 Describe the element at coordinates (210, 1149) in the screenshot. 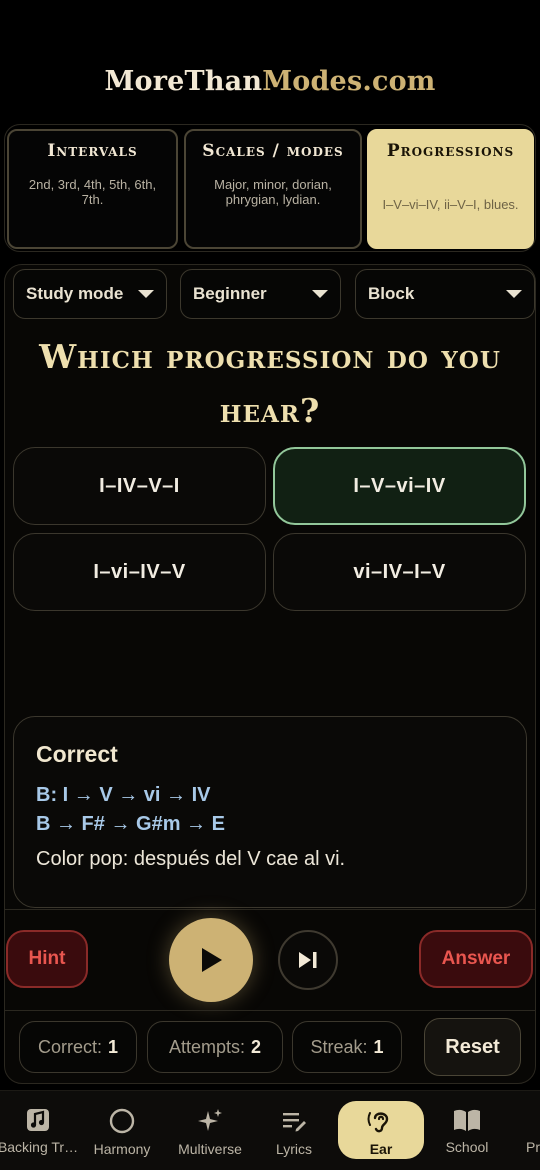

I see `nav-label: Multiverse` at that location.